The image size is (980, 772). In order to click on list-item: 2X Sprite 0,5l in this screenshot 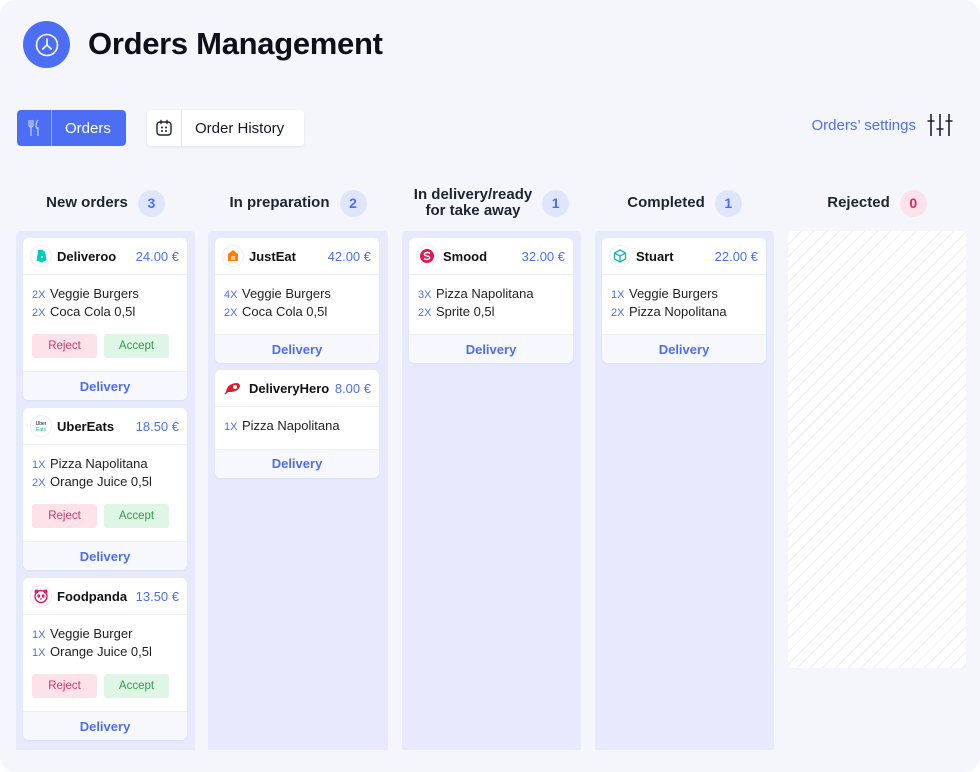, I will do `click(491, 312)`.